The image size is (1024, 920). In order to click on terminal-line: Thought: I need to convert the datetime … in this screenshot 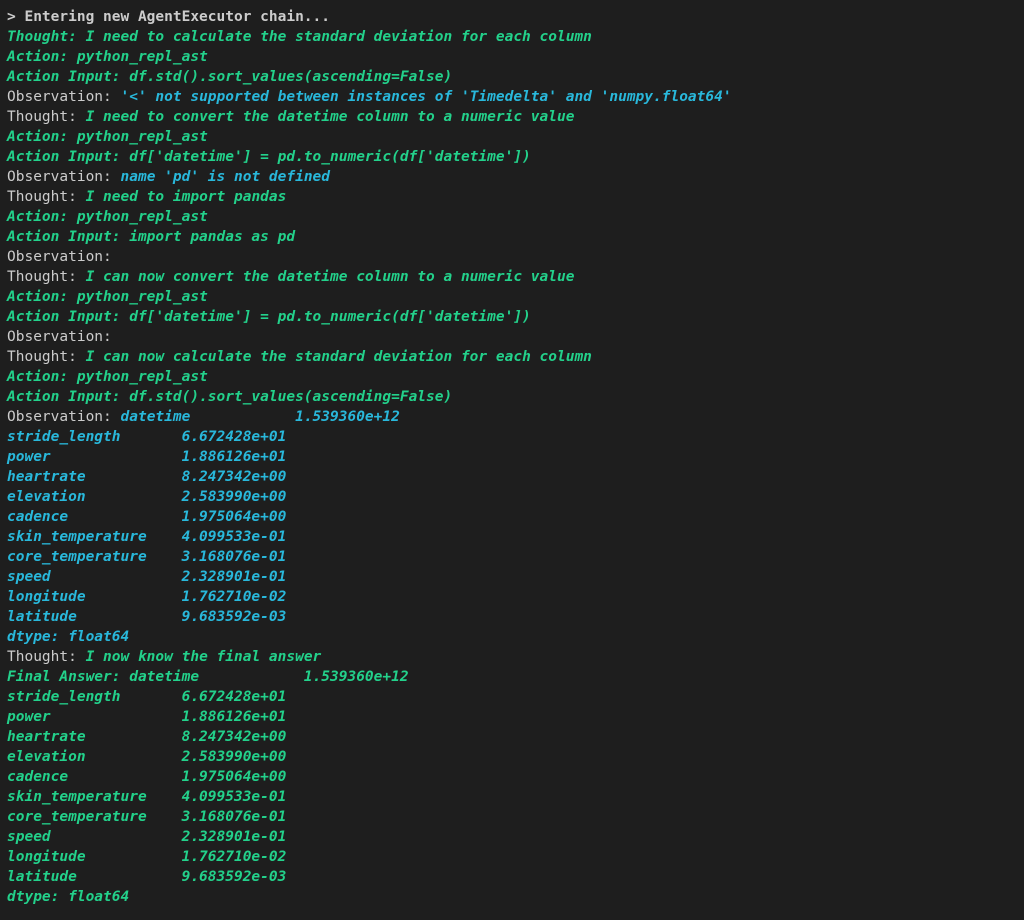, I will do `click(512, 117)`.